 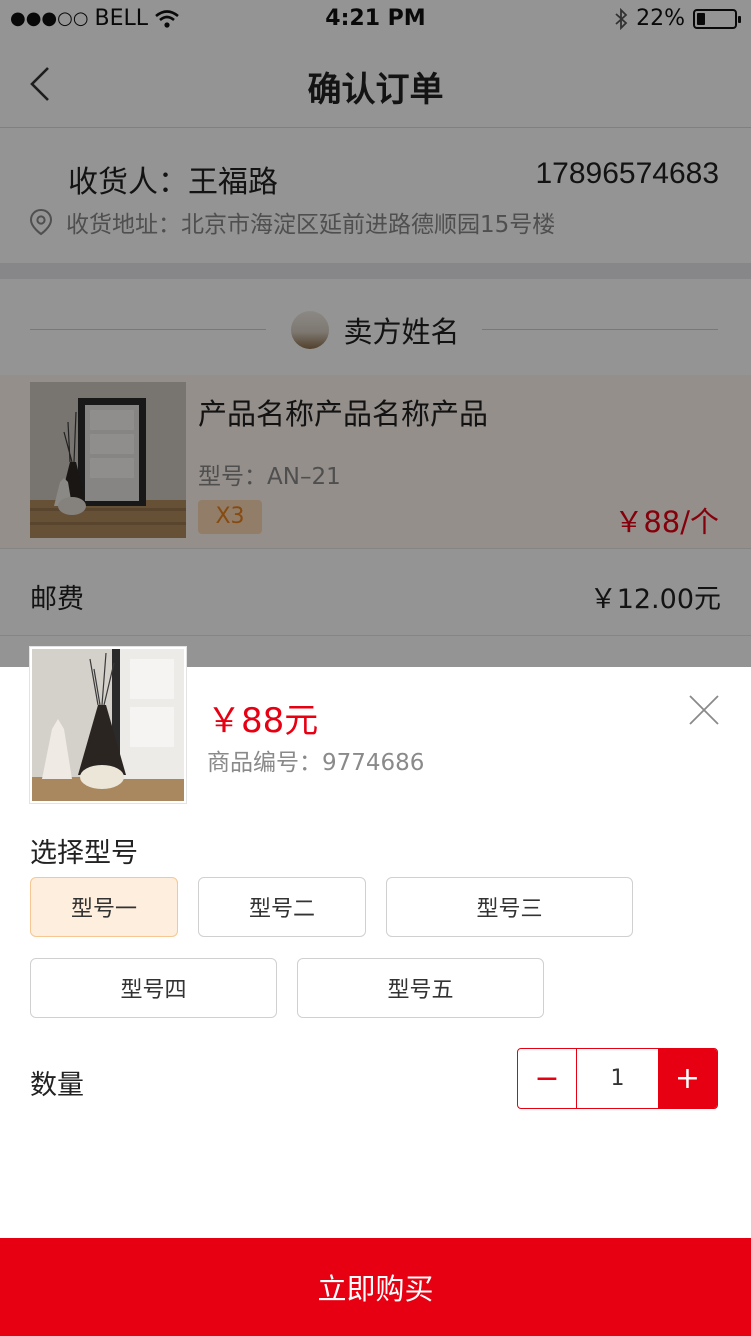 What do you see at coordinates (687, 1078) in the screenshot?
I see `increment-button: +` at bounding box center [687, 1078].